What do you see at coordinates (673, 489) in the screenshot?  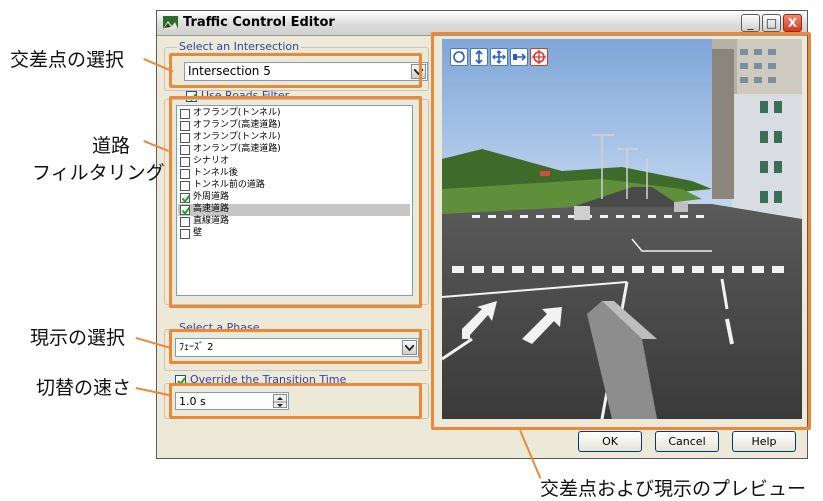 I see `callout-preview: 交差点および現示のプレビュー` at bounding box center [673, 489].